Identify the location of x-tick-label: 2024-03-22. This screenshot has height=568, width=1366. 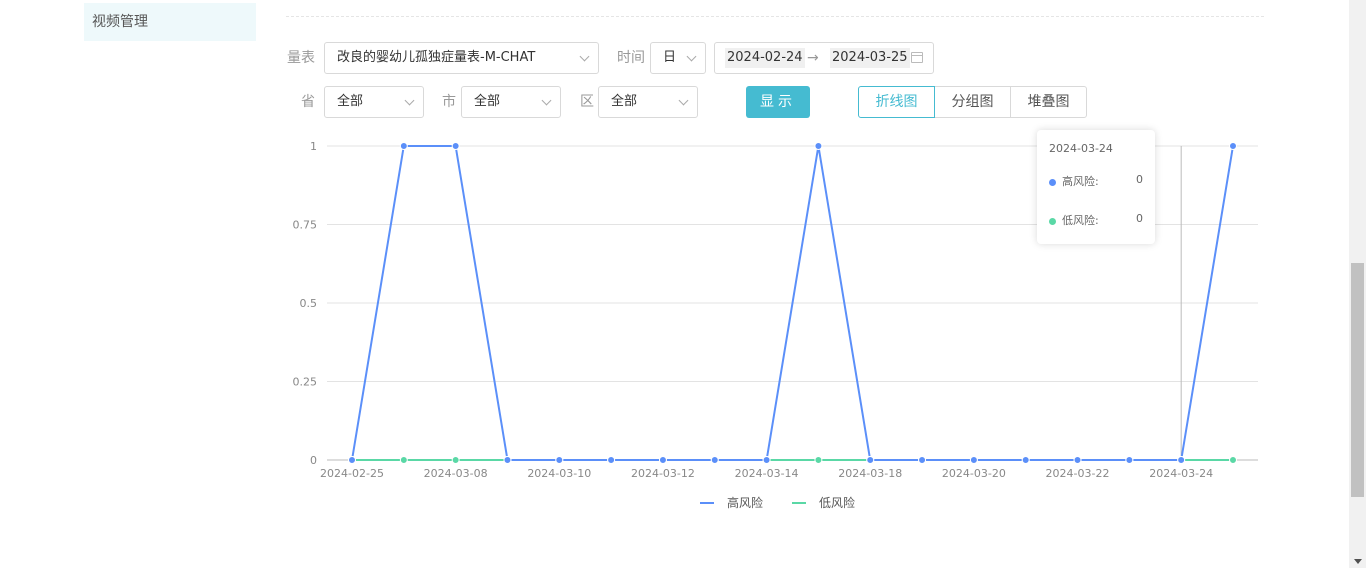
(1078, 473).